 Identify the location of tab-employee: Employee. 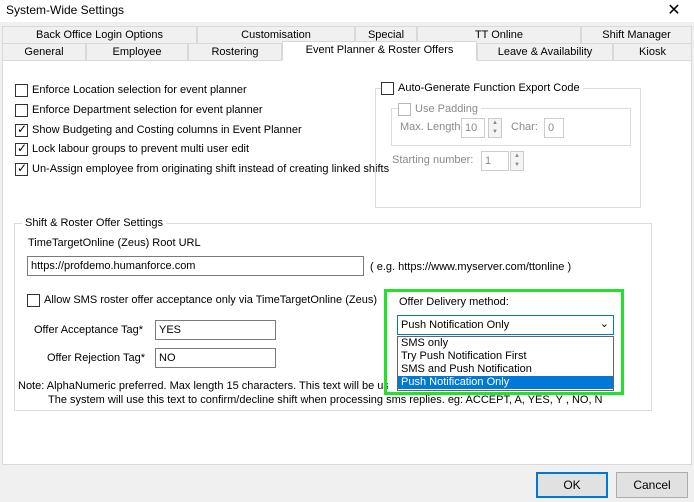
(137, 52).